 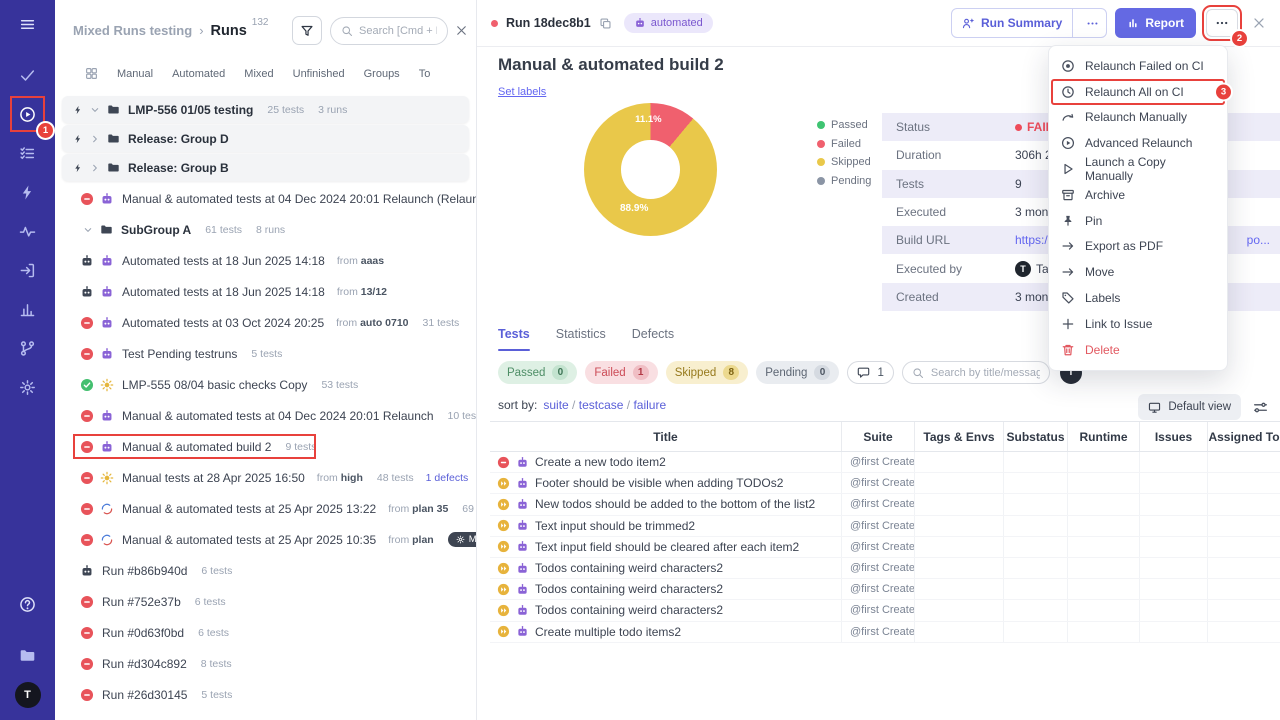 What do you see at coordinates (1138, 247) in the screenshot?
I see `menu-item-export-as-pdf: Export as PDF` at bounding box center [1138, 247].